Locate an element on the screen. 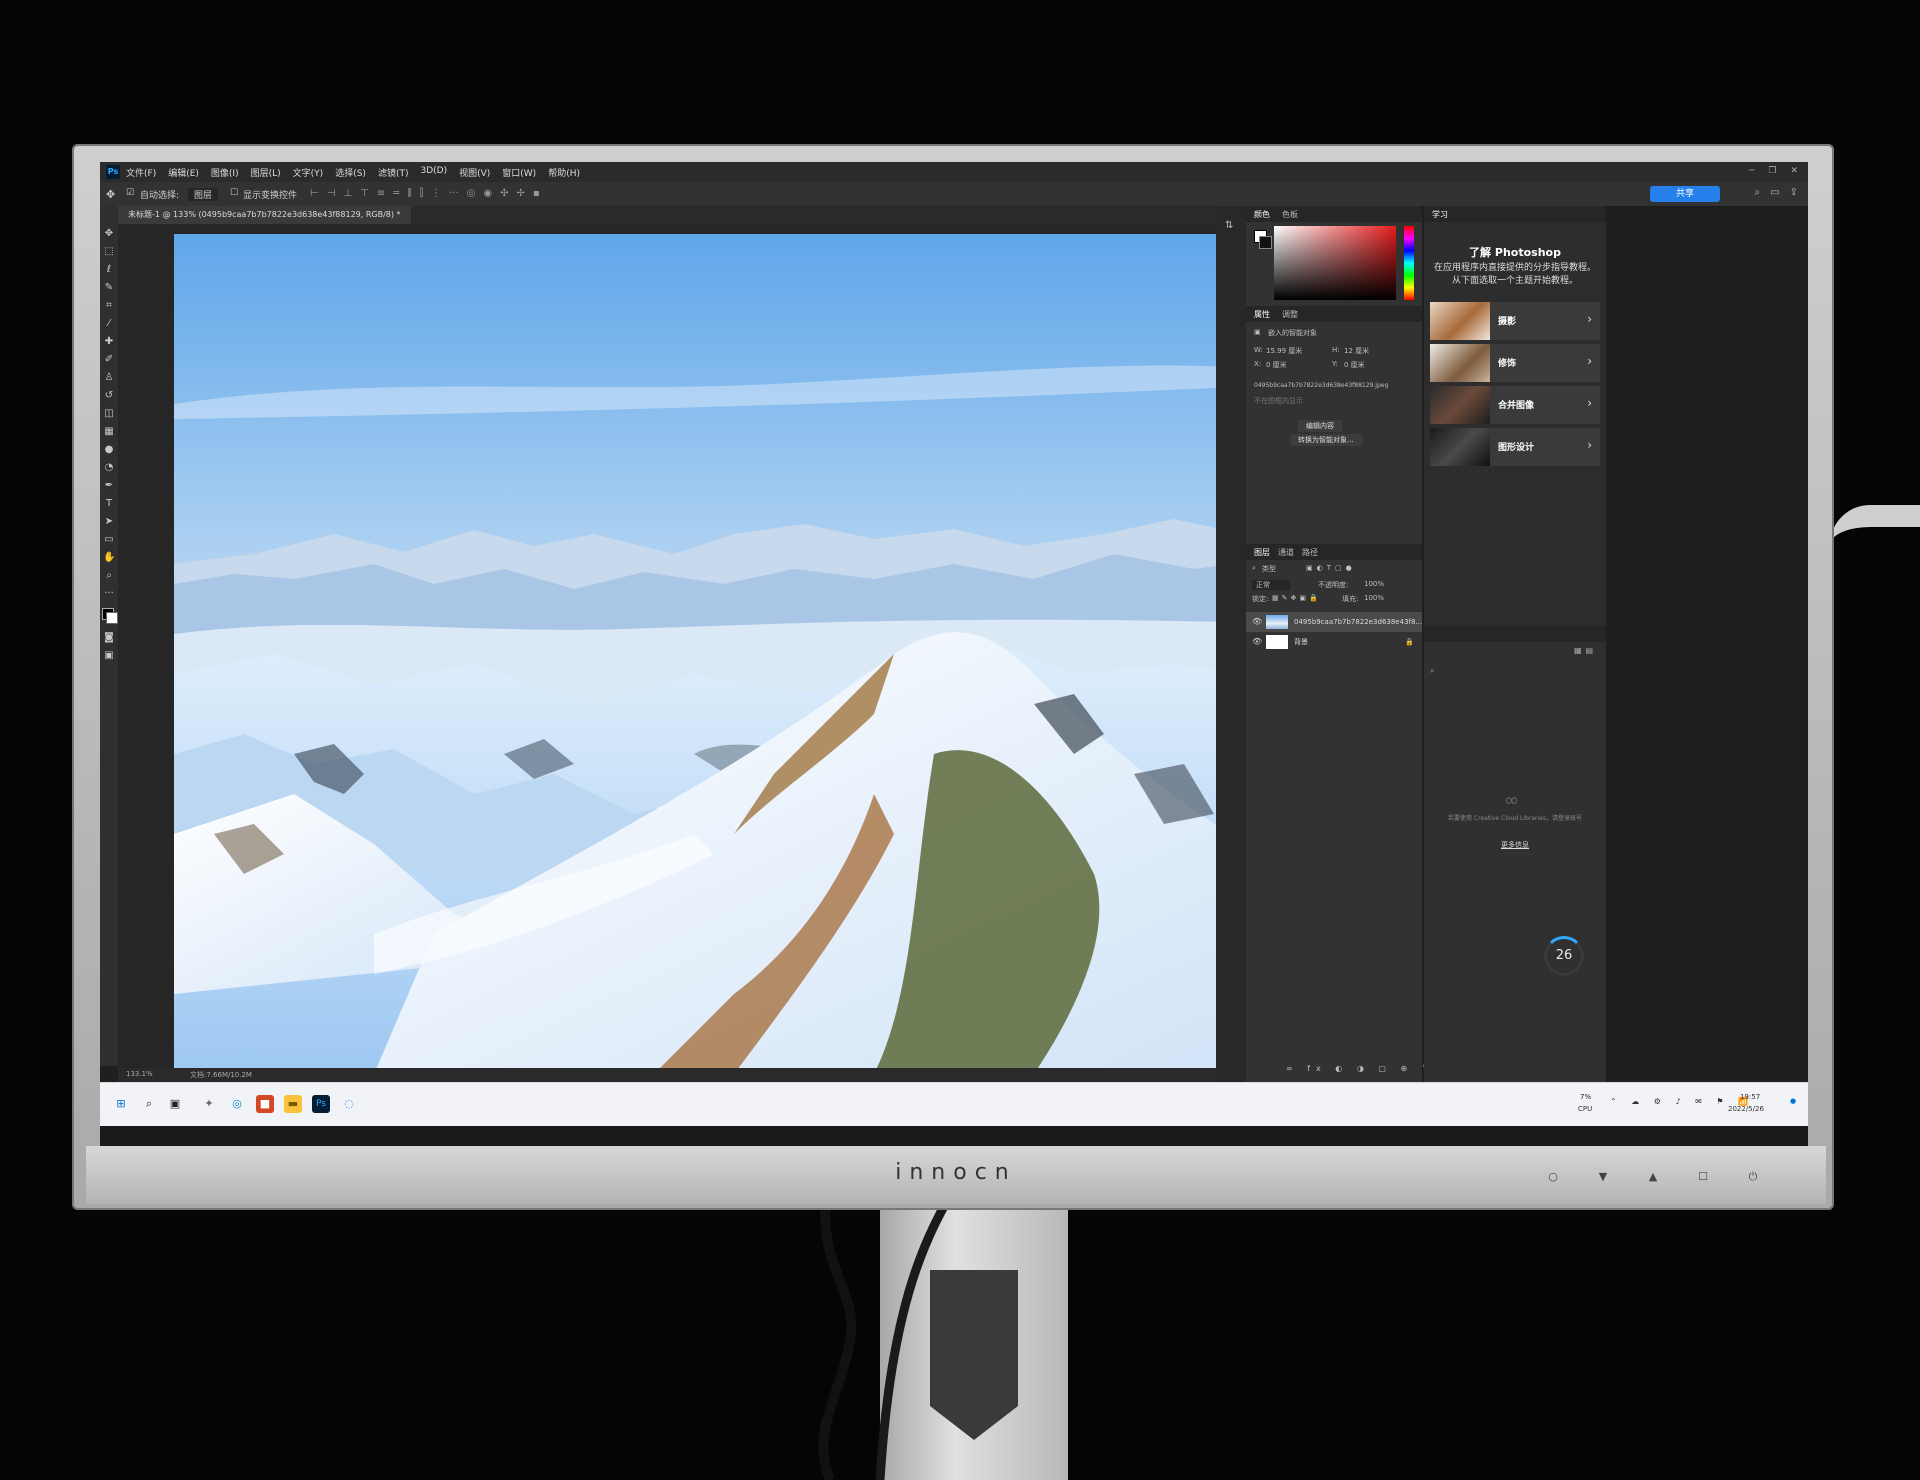 Image resolution: width=1920 pixels, height=1480 pixels. monitor-button-down: ▼ is located at coordinates (1603, 1176).